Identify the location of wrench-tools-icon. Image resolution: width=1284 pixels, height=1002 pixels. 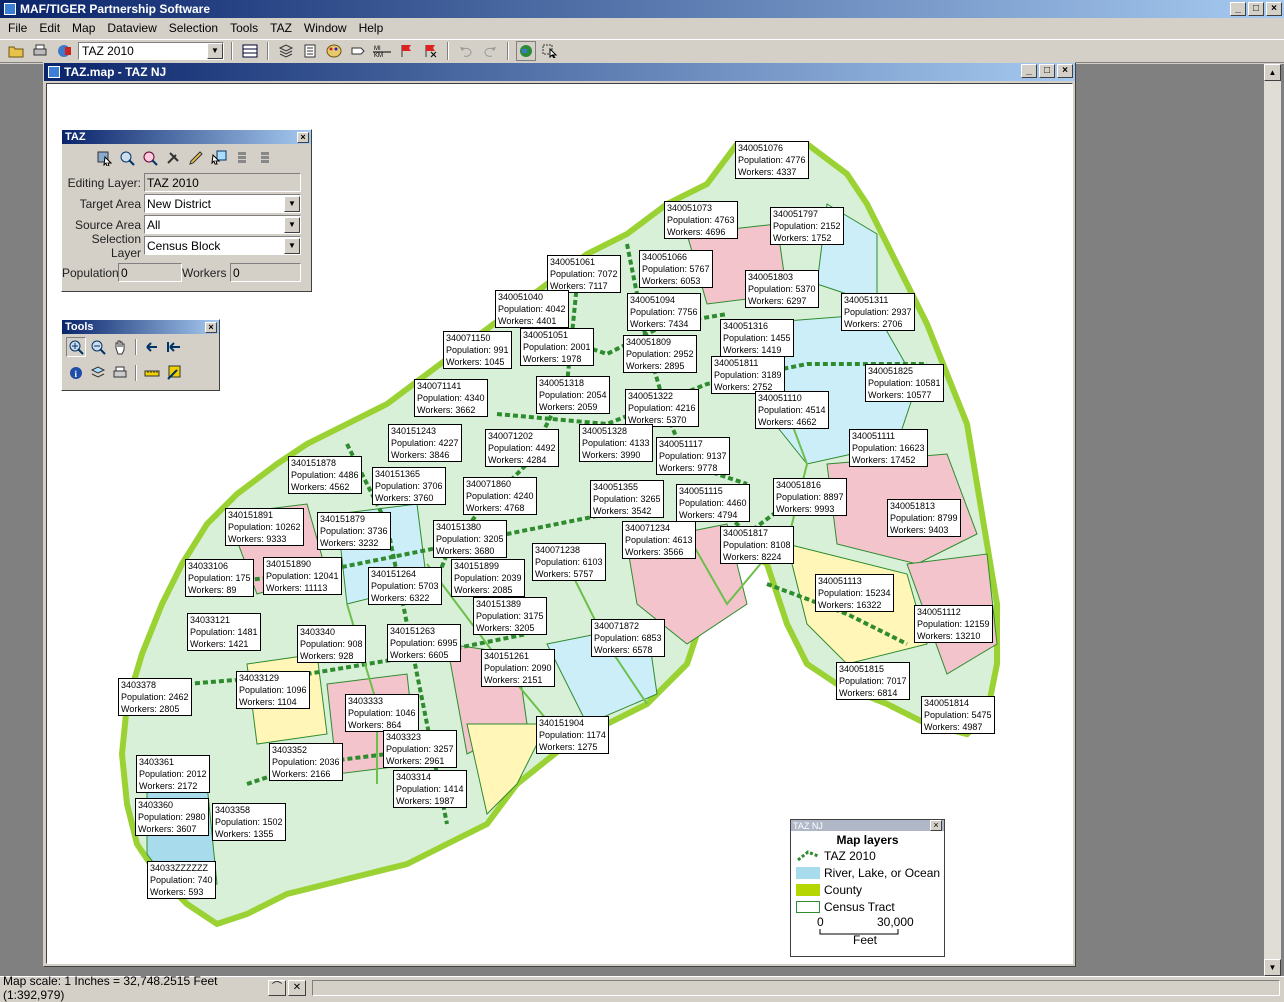
(173, 158).